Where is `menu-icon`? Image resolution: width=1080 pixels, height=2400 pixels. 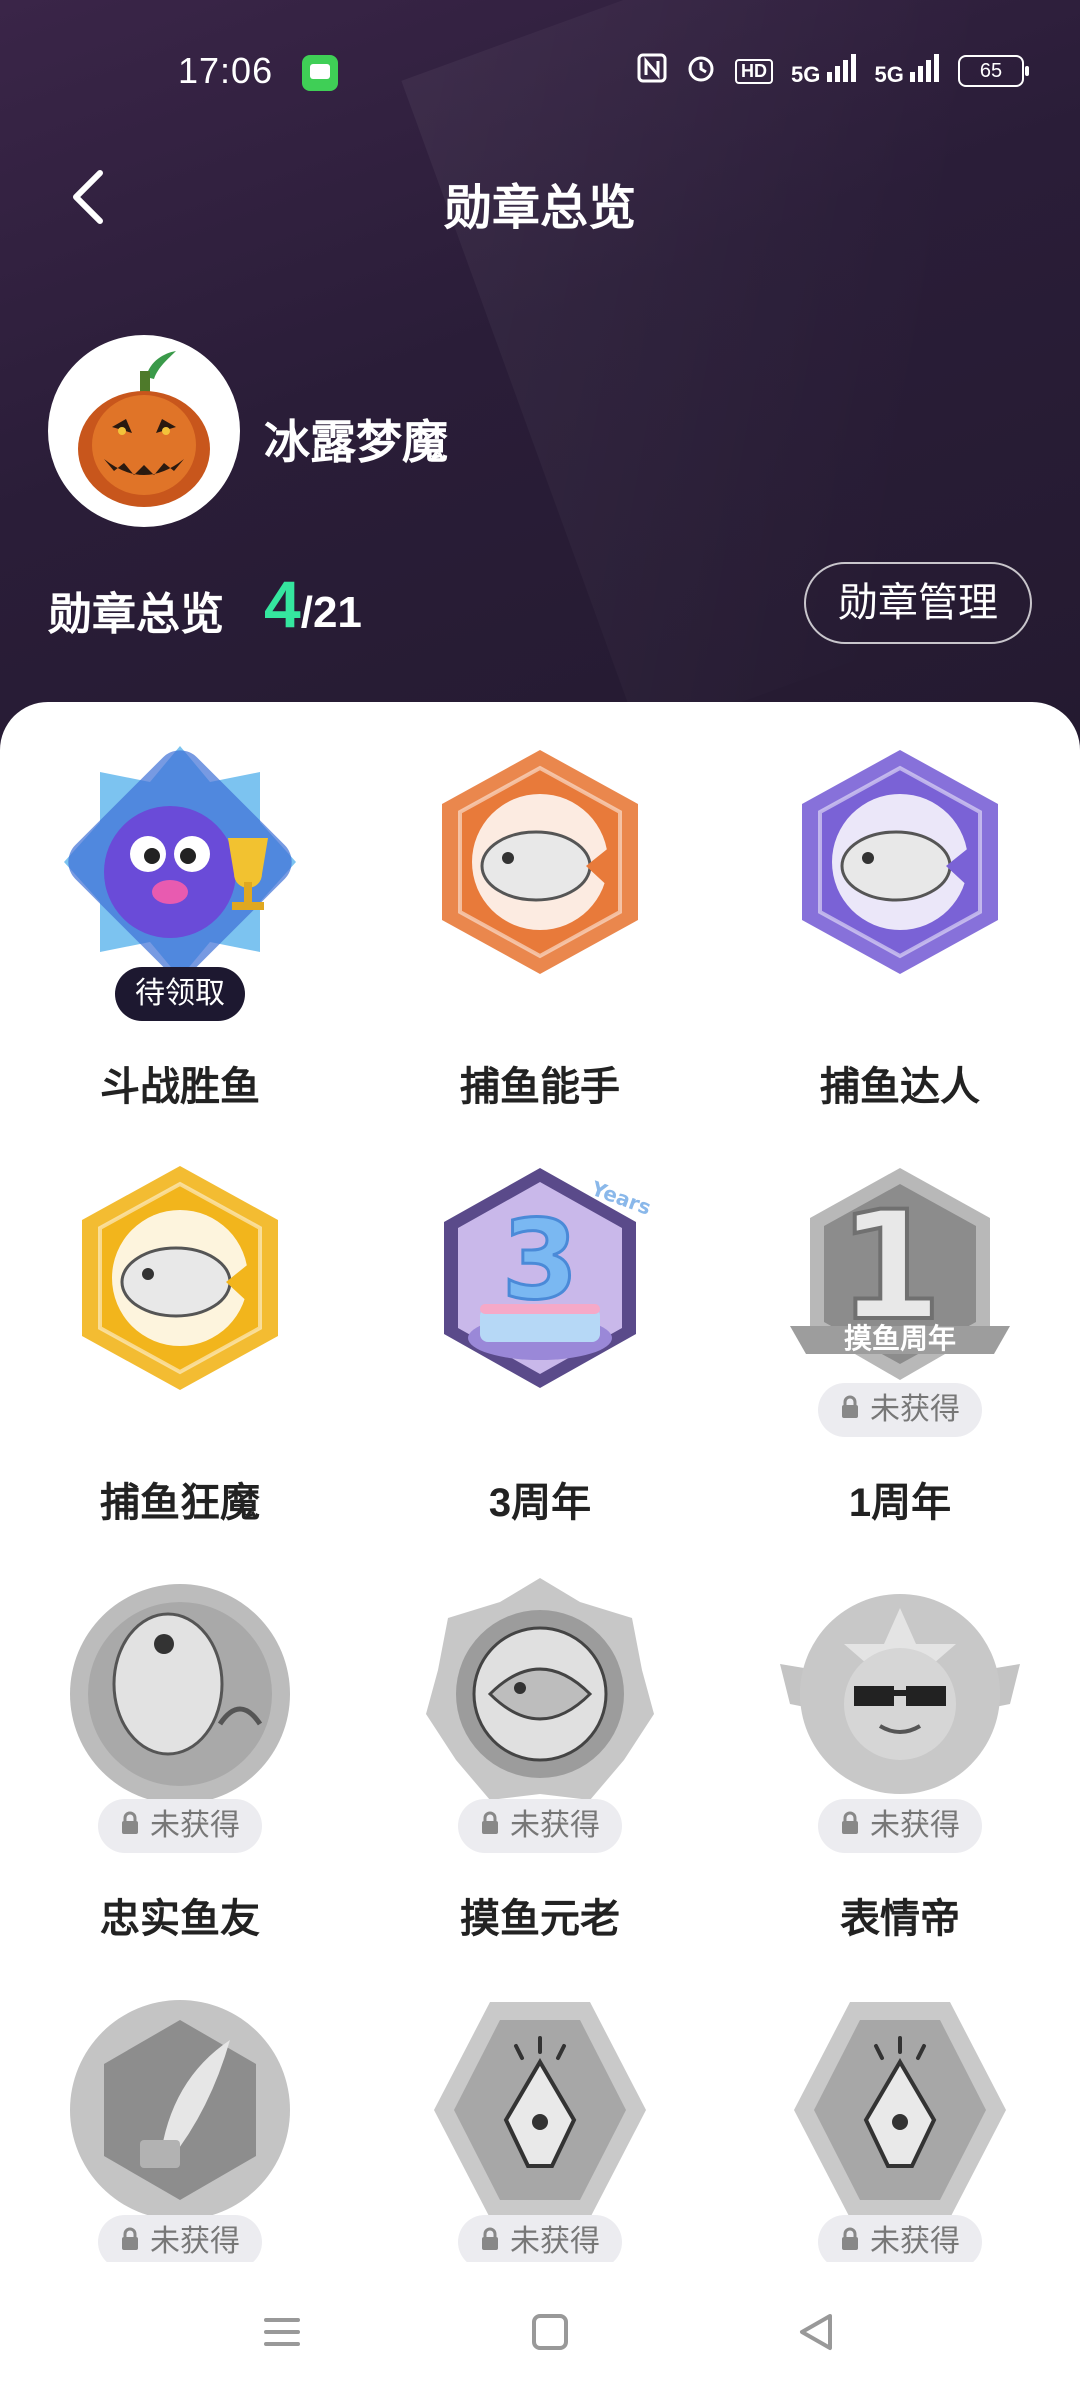
menu-icon is located at coordinates (282, 2332).